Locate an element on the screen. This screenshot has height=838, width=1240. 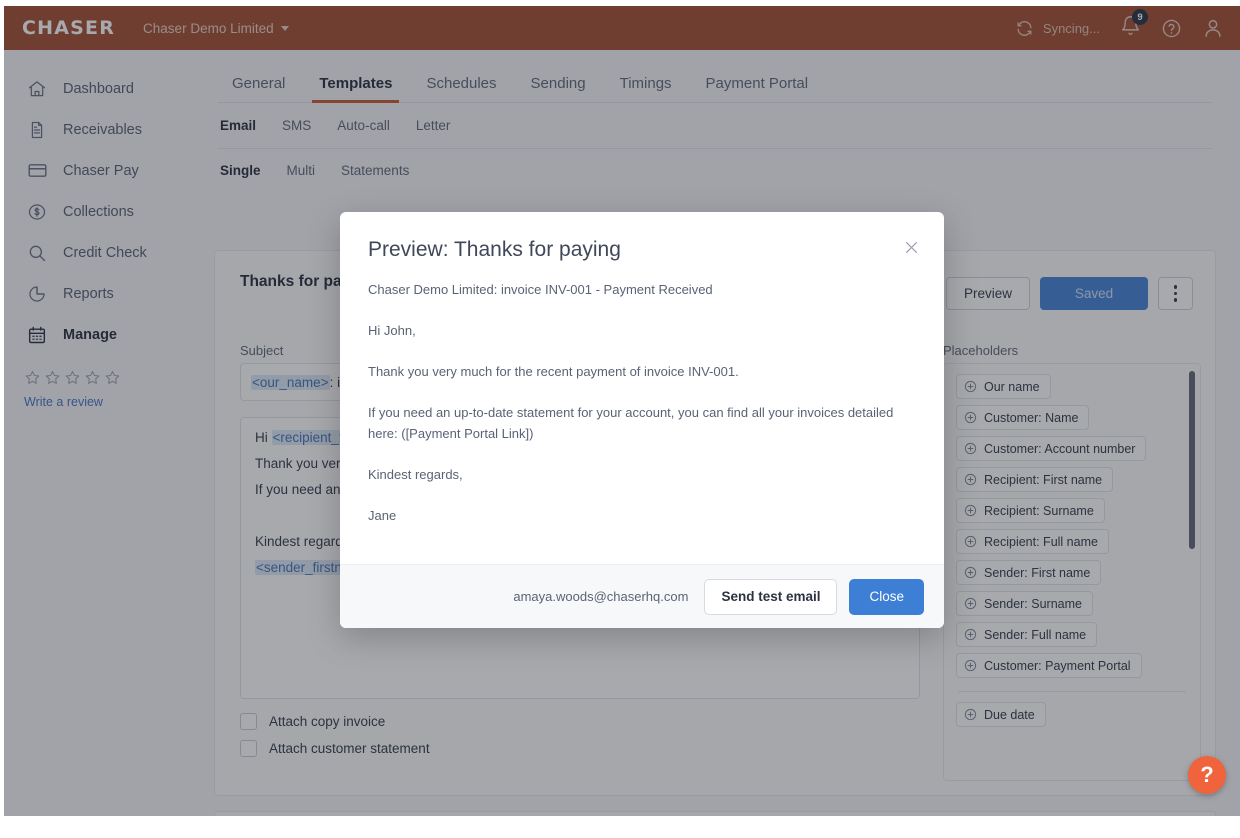
sidebar-item-label: Receivables is located at coordinates (102, 129).